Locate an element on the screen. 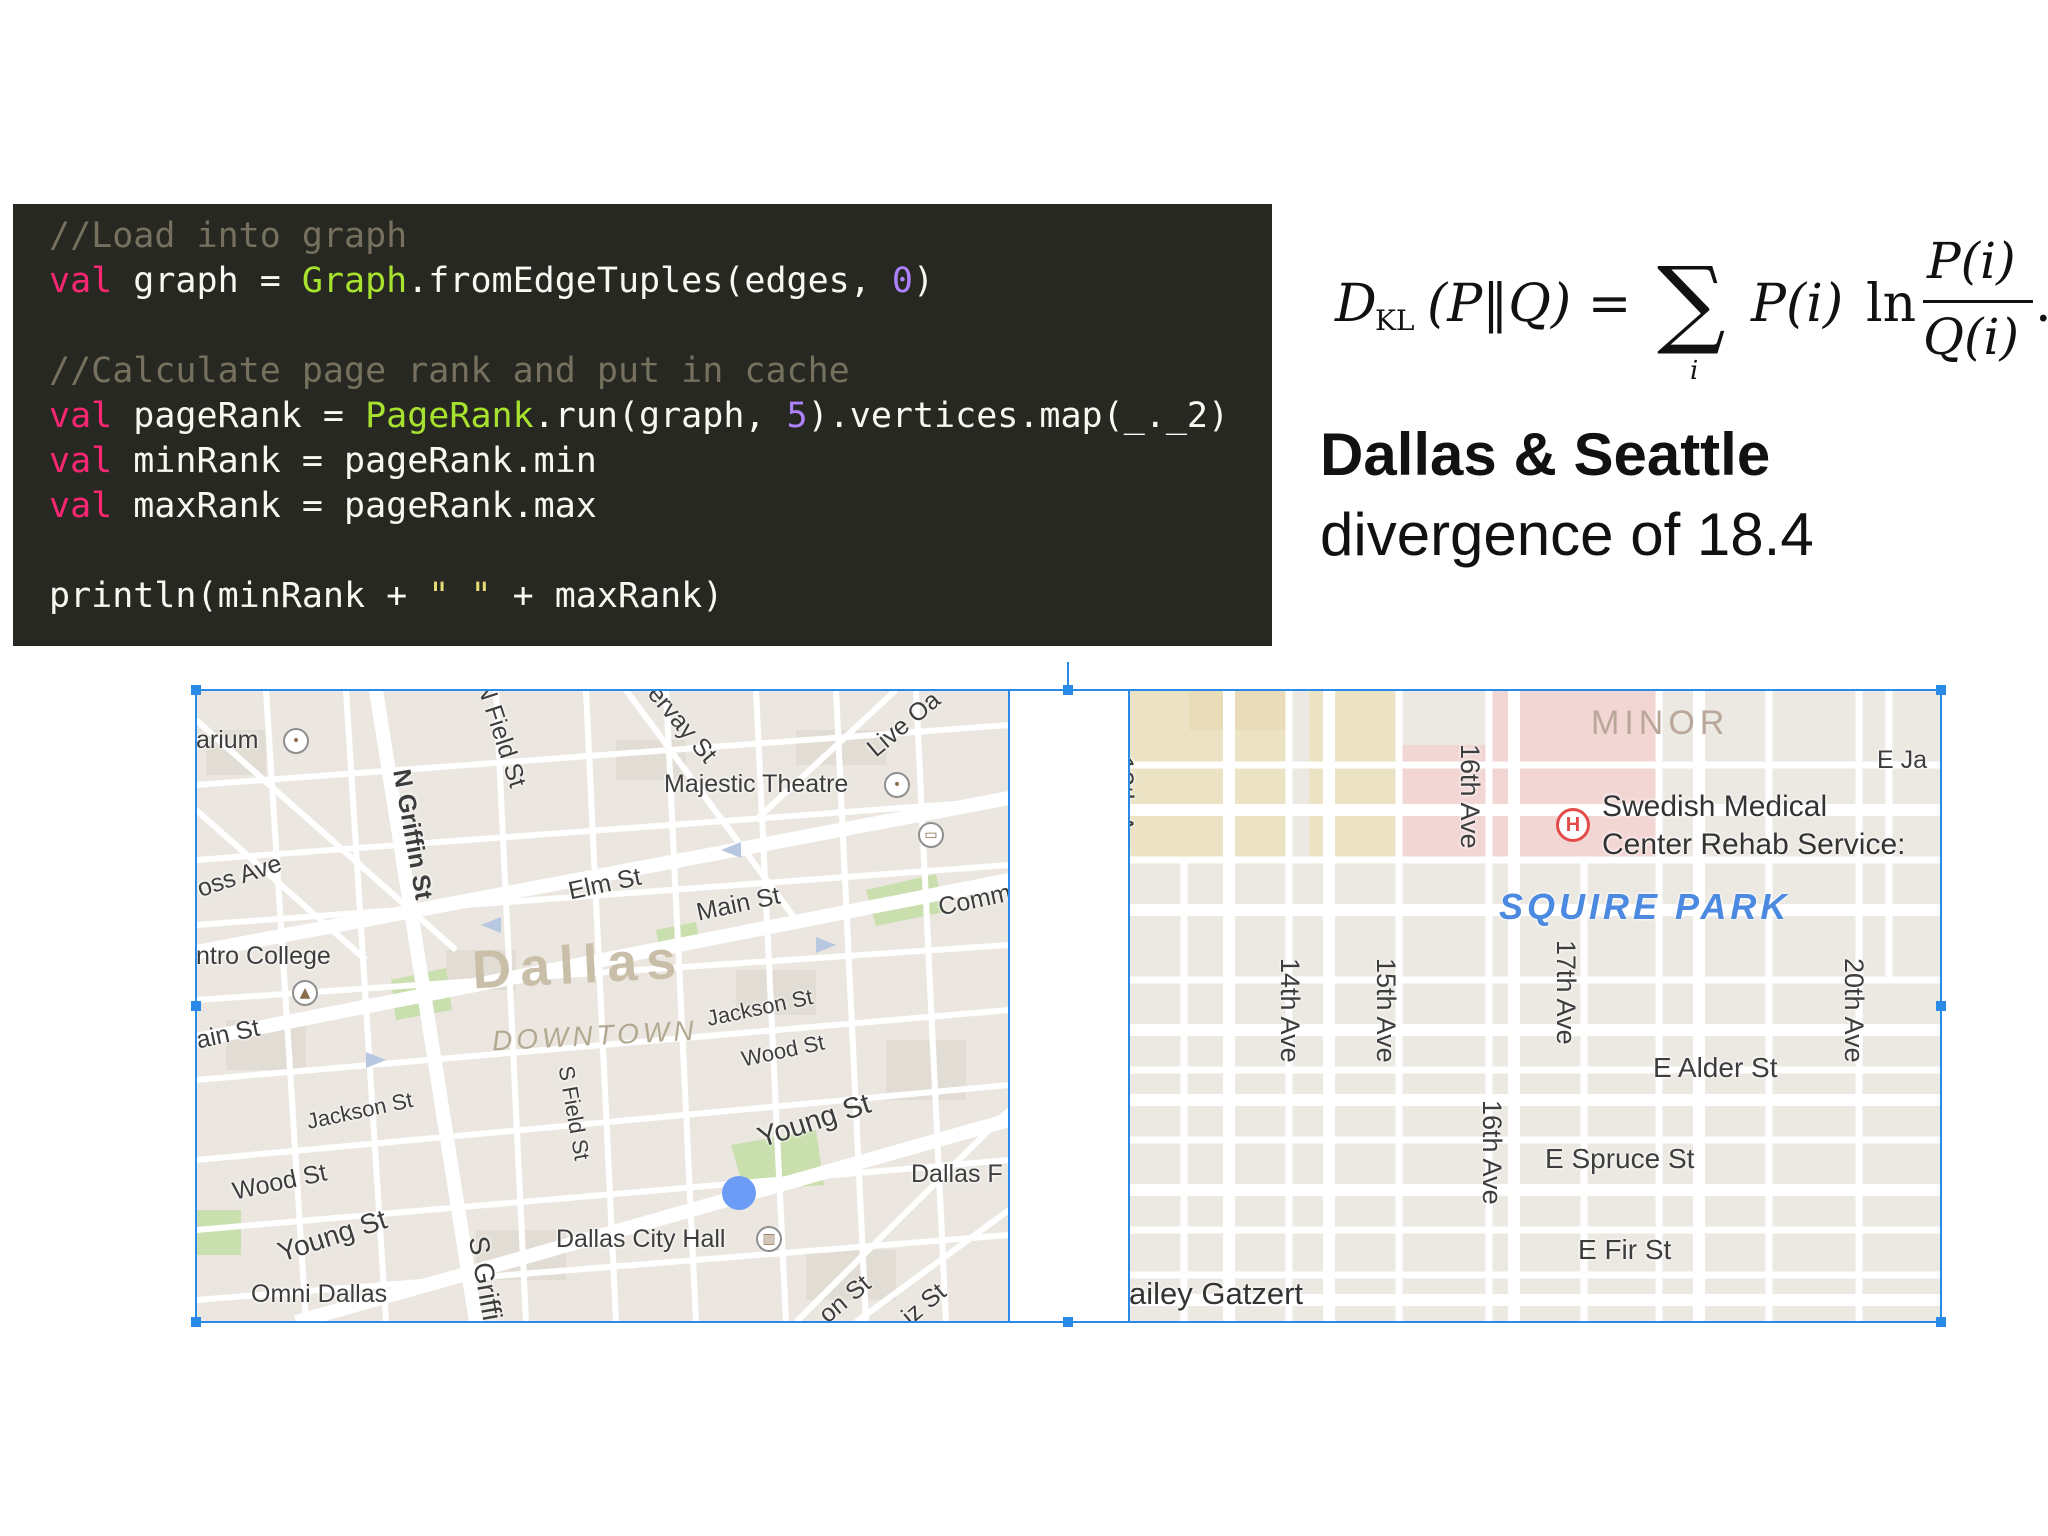  code-token-plain: maxRank = pageRank.max is located at coordinates (354, 506).